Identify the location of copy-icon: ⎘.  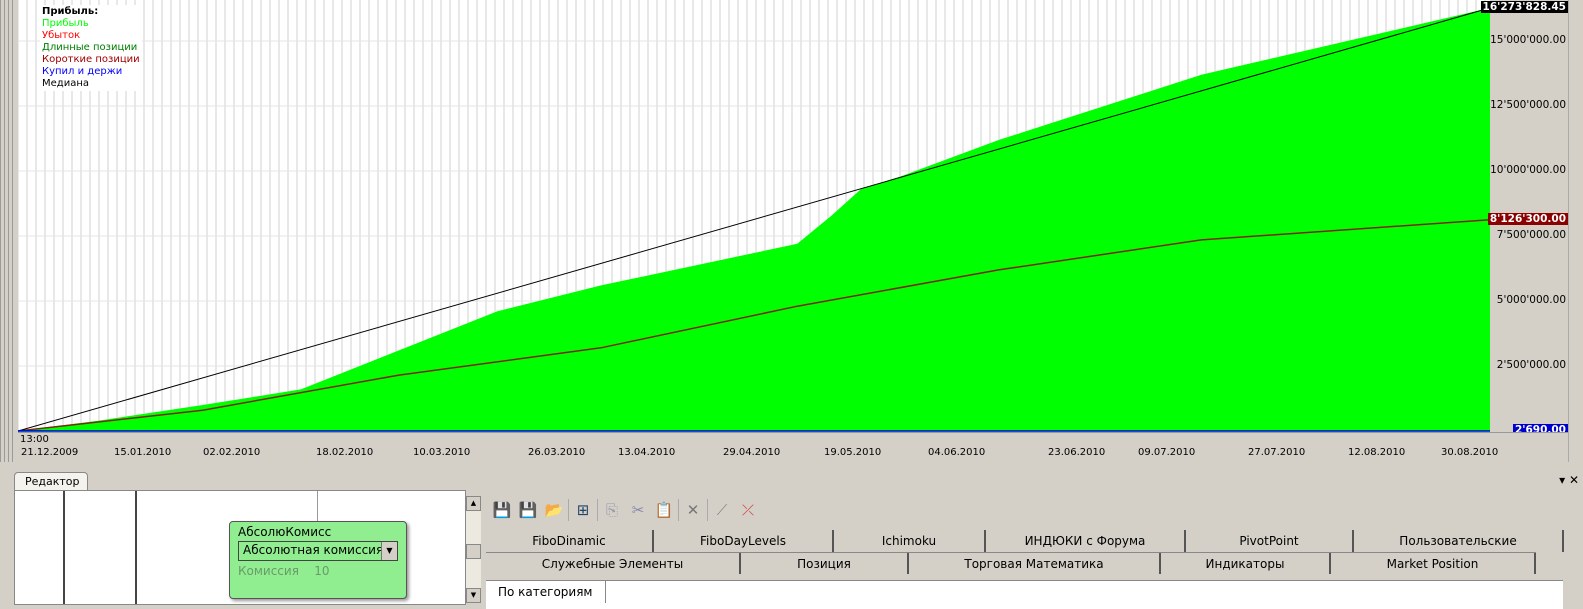
(612, 510).